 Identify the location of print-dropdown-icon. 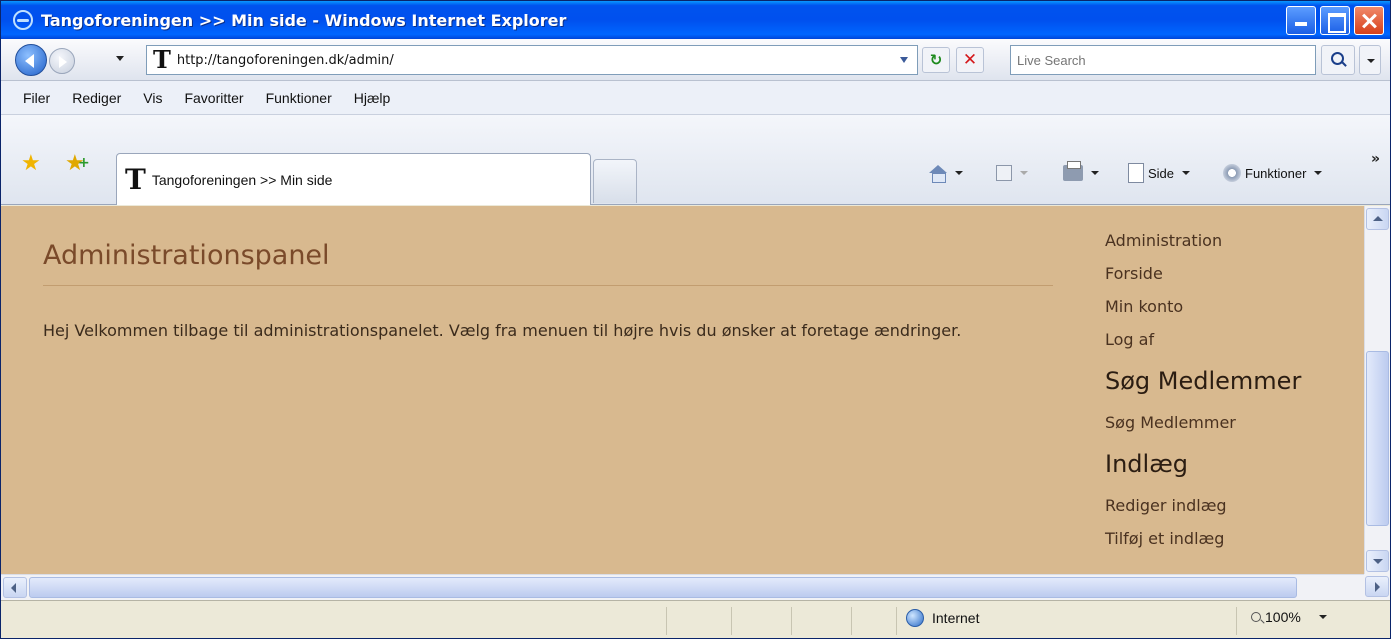
(1095, 173).